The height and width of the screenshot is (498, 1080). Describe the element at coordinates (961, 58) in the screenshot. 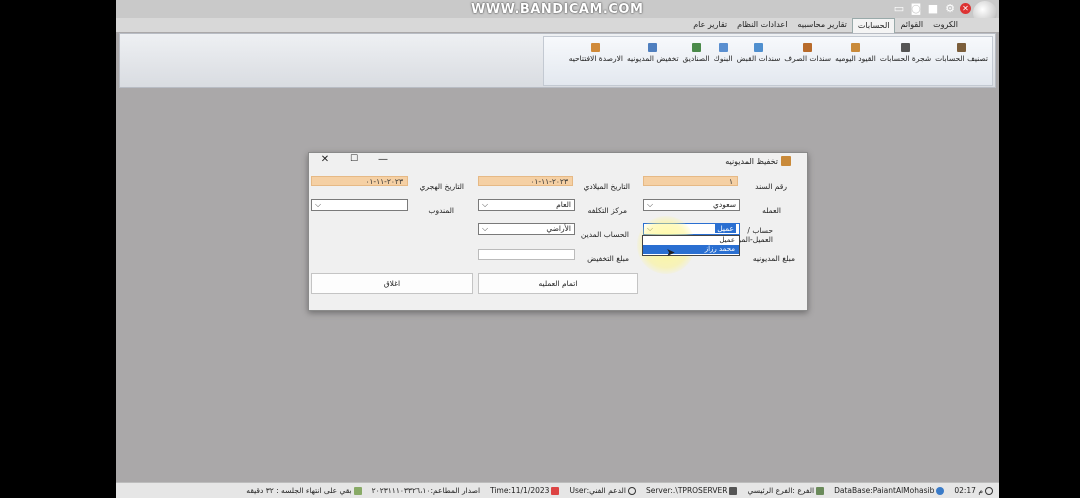

I see `ribbon-button-label: تصنيف الحسابات` at that location.